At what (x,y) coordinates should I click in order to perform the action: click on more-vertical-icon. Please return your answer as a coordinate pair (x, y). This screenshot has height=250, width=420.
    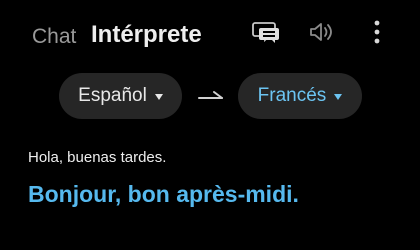
    Looking at the image, I should click on (377, 32).